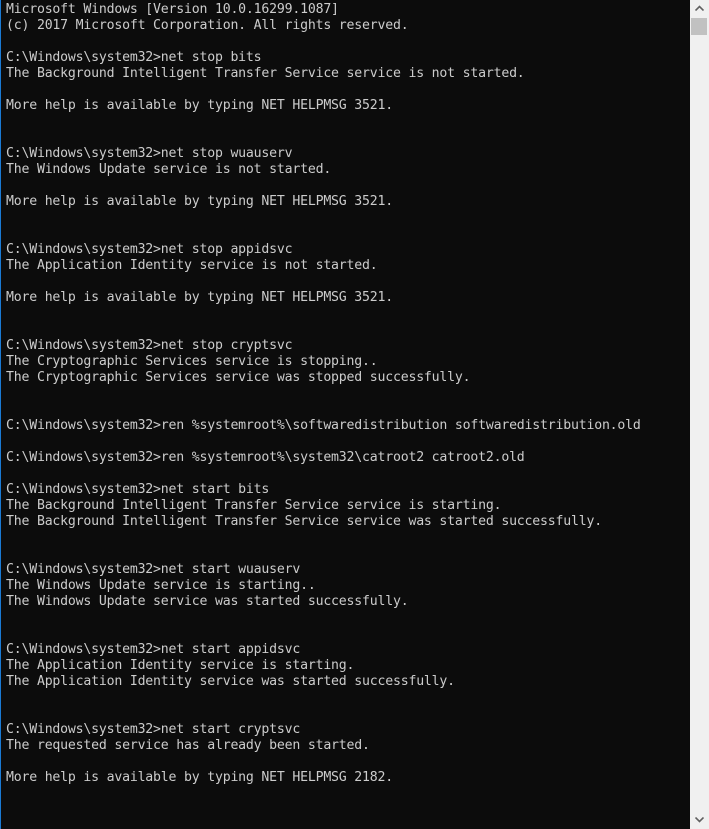 This screenshot has width=709, height=829. Describe the element at coordinates (153, 649) in the screenshot. I see `command-line: C:\Windows\system32>net start appidsvc` at that location.